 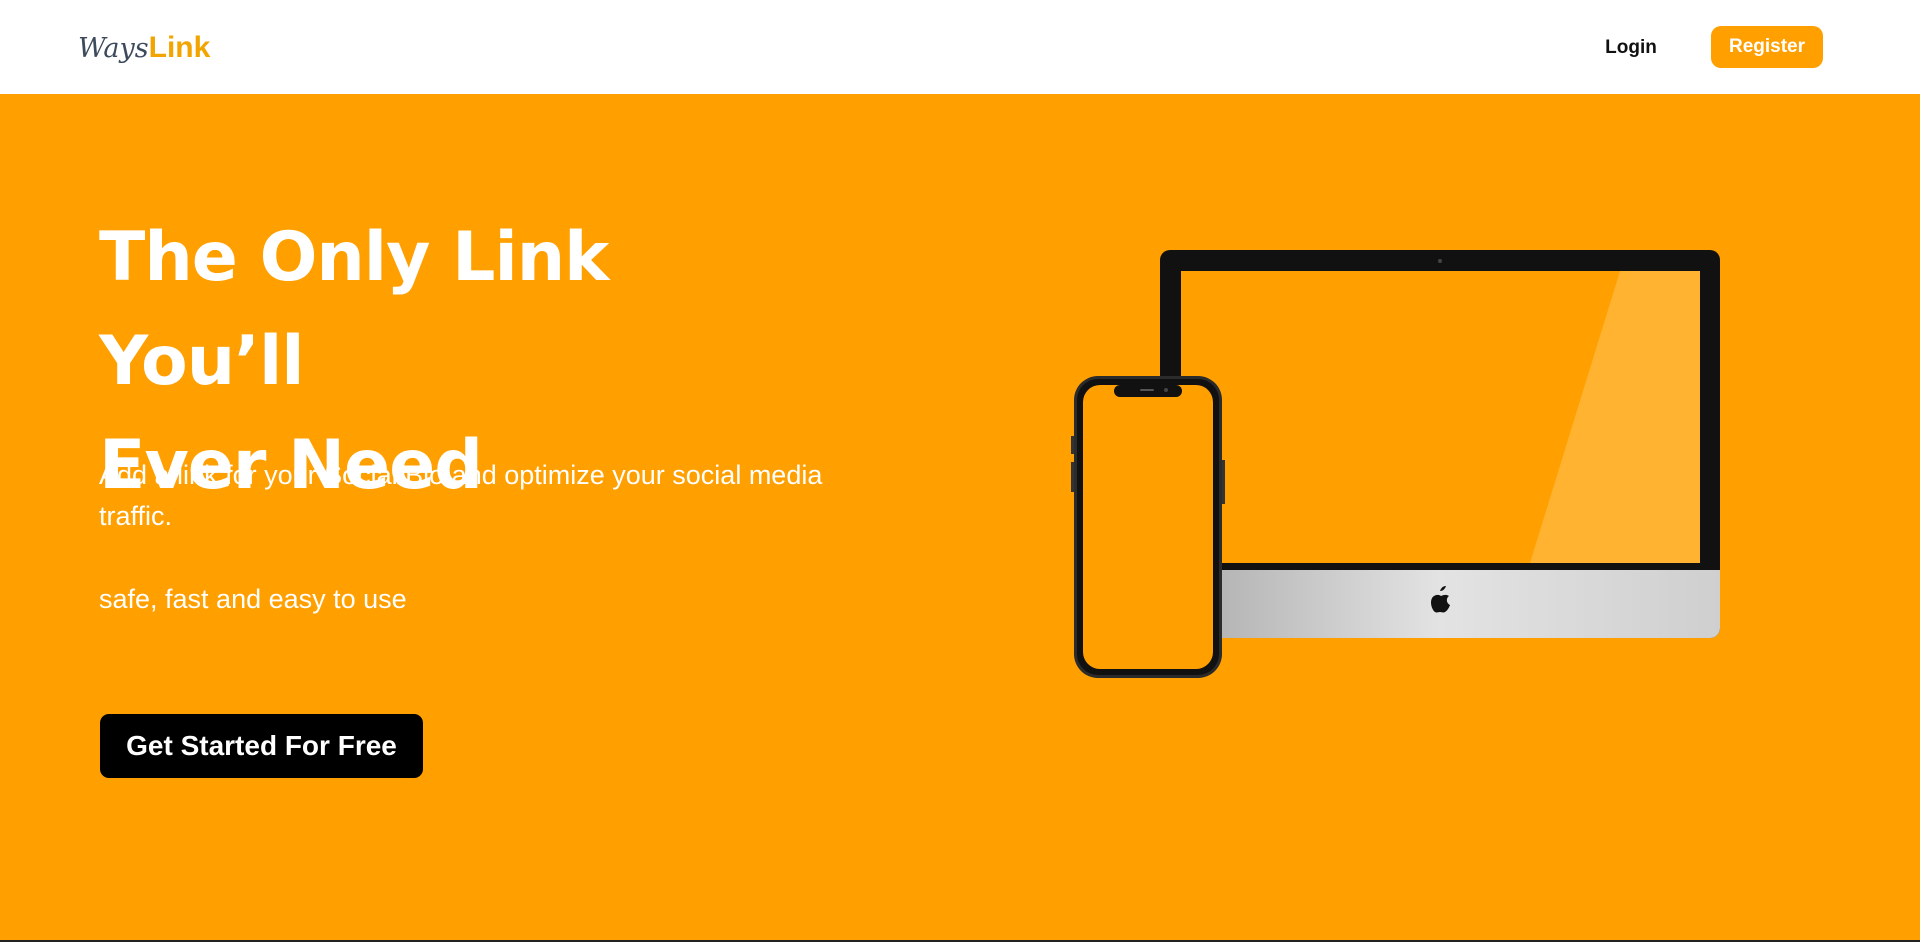 I want to click on wayslink-logo: Ways Link, so click(x=144, y=48).